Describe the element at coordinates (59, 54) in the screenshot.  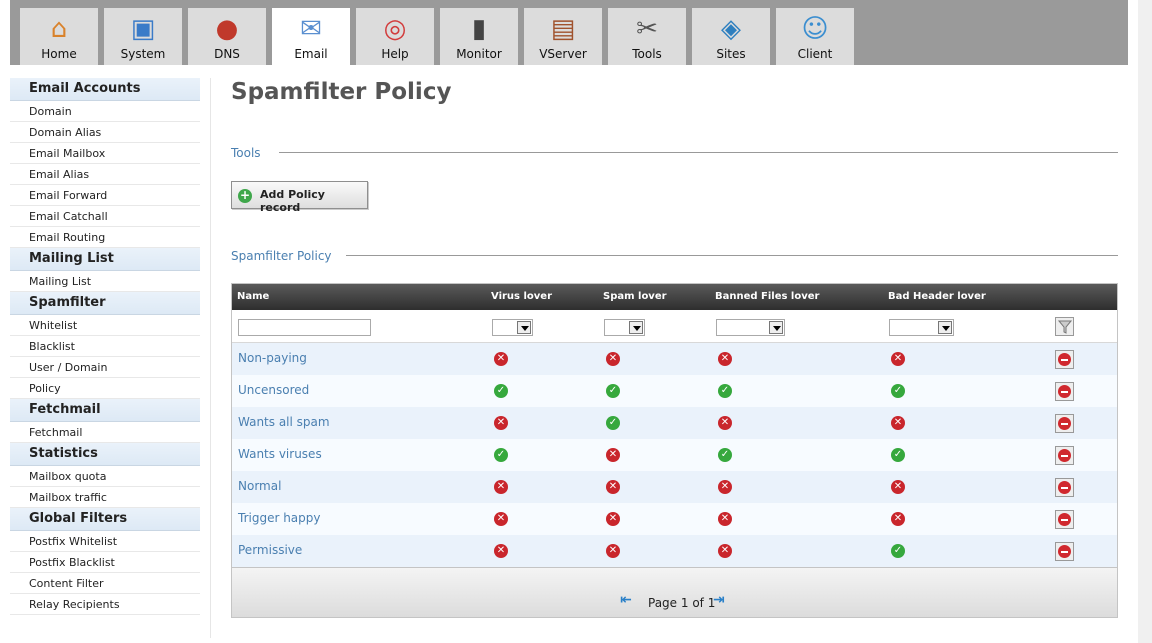
I see `tab-label: Home` at that location.